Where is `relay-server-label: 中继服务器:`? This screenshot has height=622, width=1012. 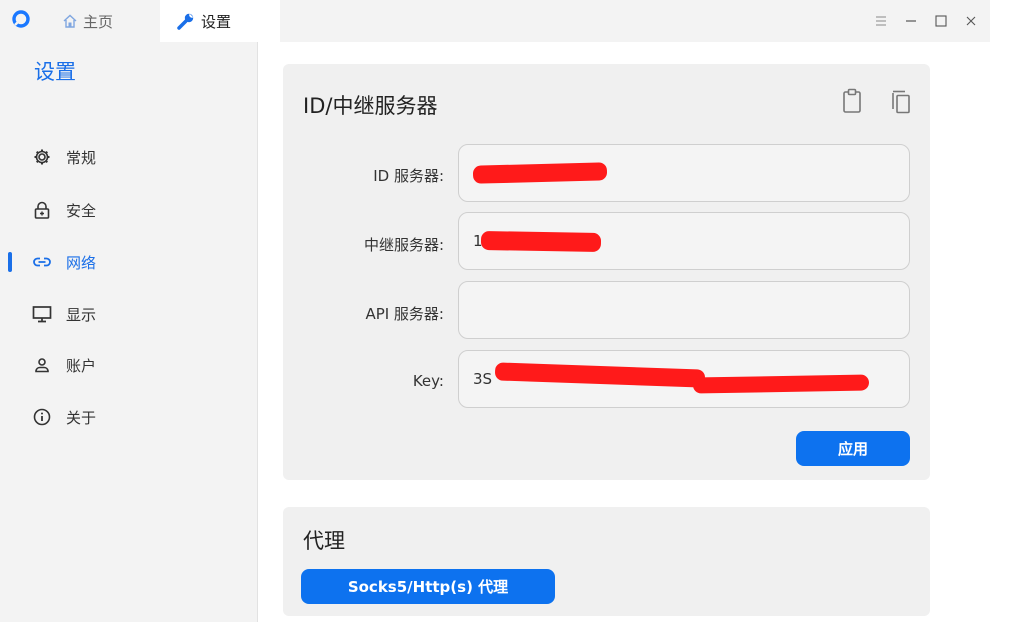
relay-server-label: 中继服务器: is located at coordinates (403, 245).